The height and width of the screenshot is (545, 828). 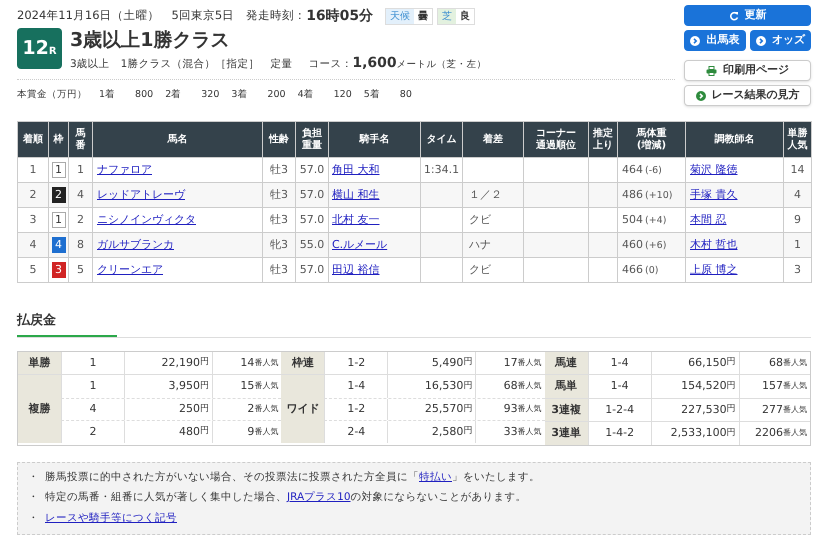 What do you see at coordinates (480, 244) in the screenshot?
I see `table-cell: ハナ` at bounding box center [480, 244].